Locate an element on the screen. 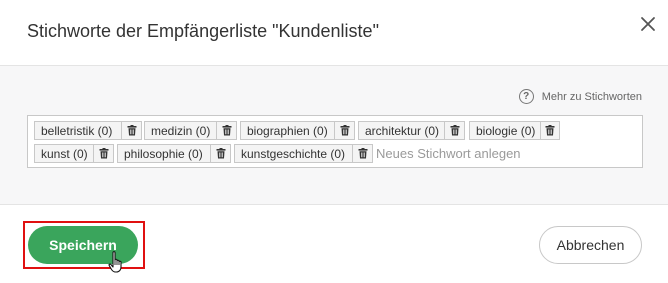 The height and width of the screenshot is (283, 668). tag-chip: architektur (0) is located at coordinates (411, 130).